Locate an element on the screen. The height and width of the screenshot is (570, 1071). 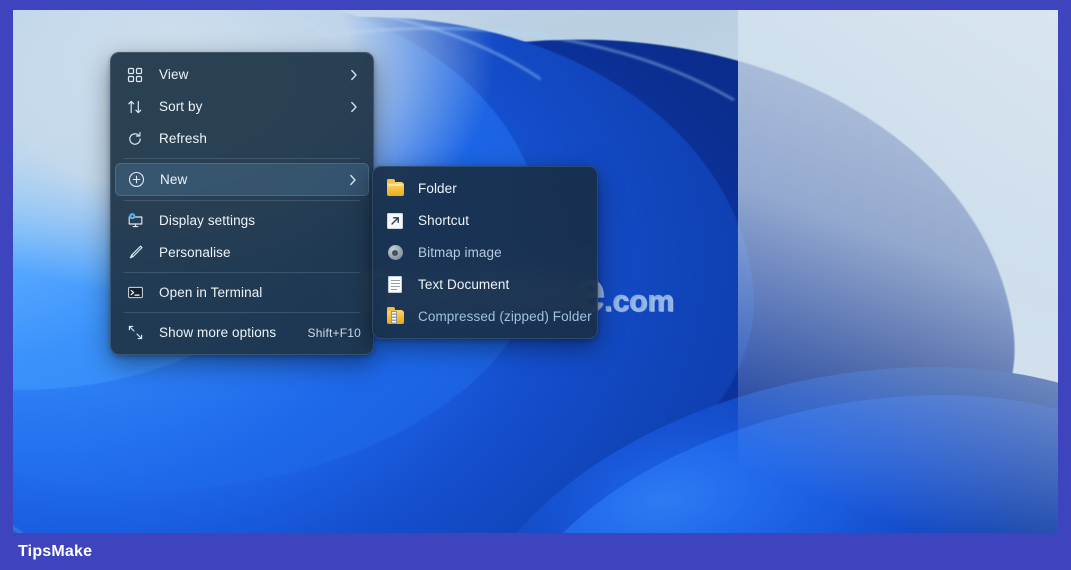
menu-item-open-in-terminal: Open in Terminal is located at coordinates (242, 292).